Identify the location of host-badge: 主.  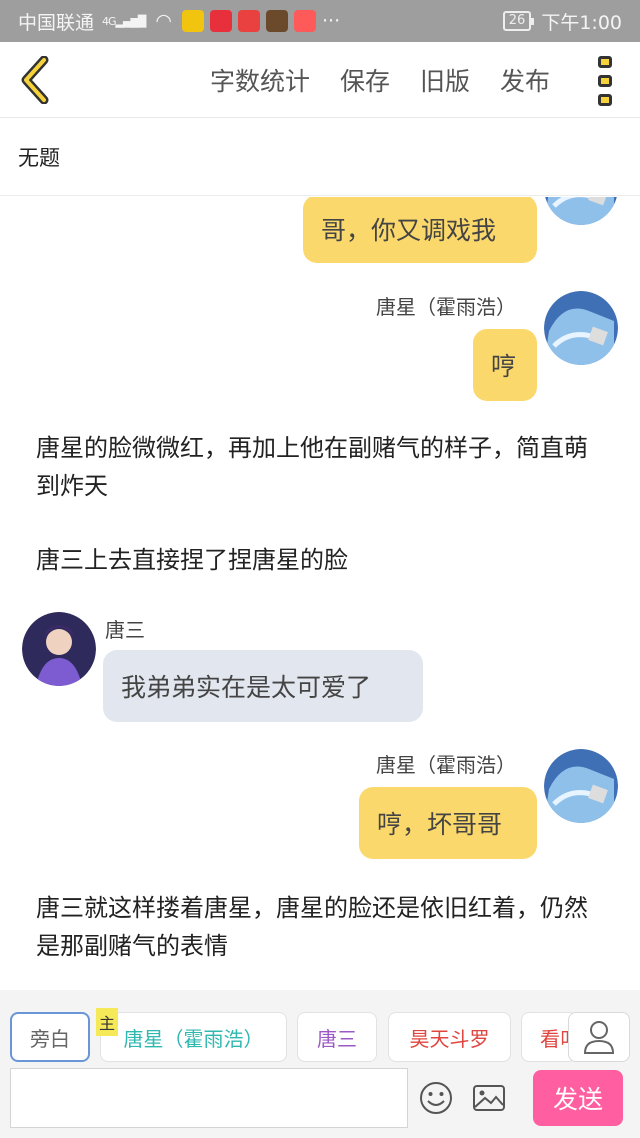
(107, 1022).